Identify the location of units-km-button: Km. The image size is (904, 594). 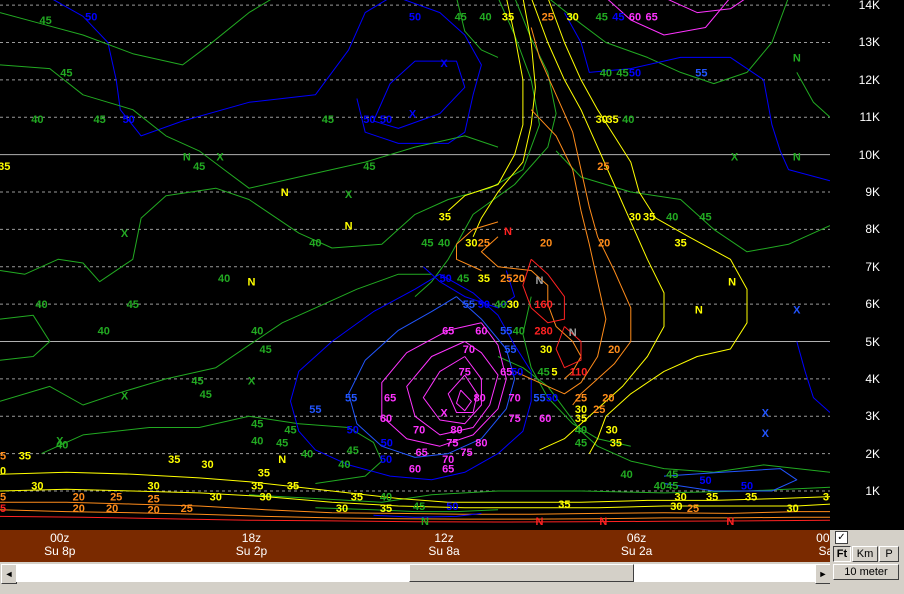
(865, 554).